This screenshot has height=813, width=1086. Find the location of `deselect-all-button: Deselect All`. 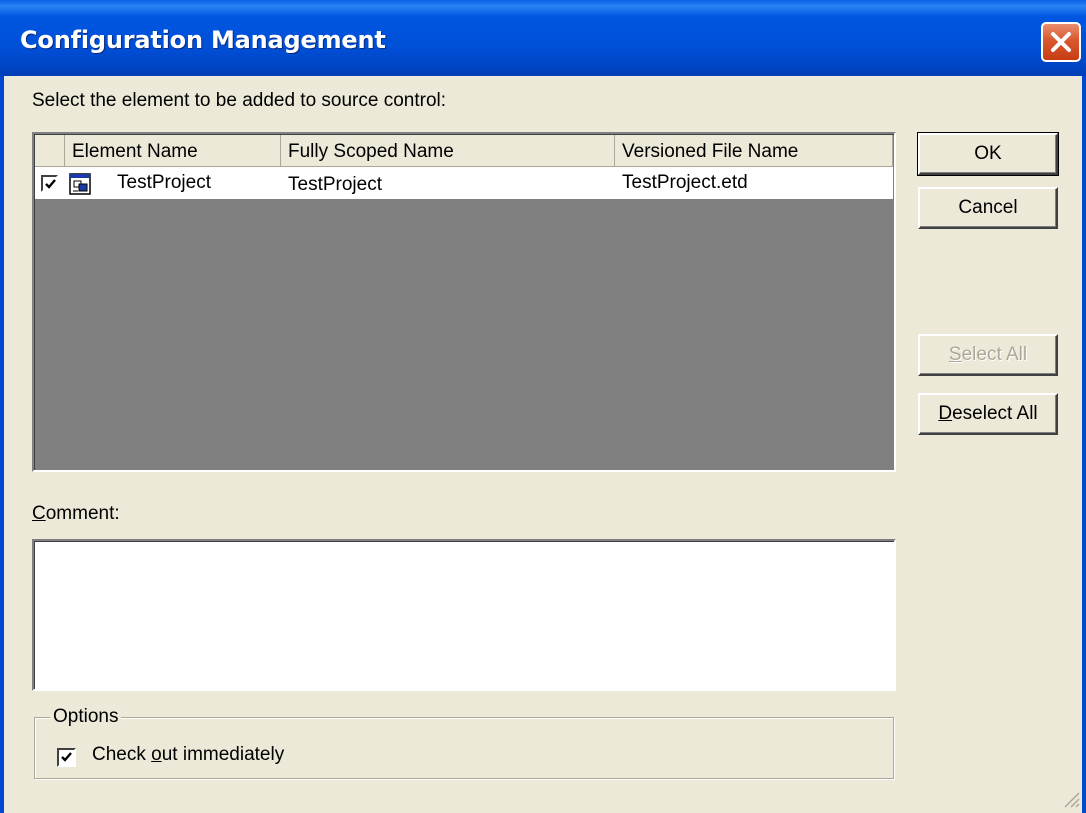

deselect-all-button: Deselect All is located at coordinates (988, 414).